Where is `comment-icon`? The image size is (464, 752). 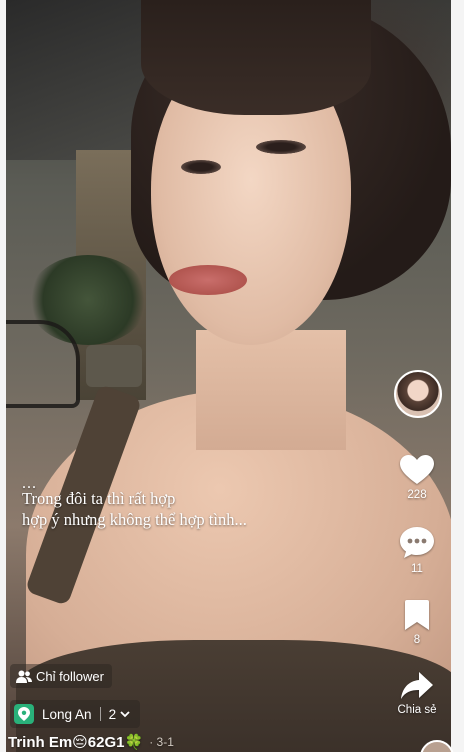
comment-icon is located at coordinates (417, 542).